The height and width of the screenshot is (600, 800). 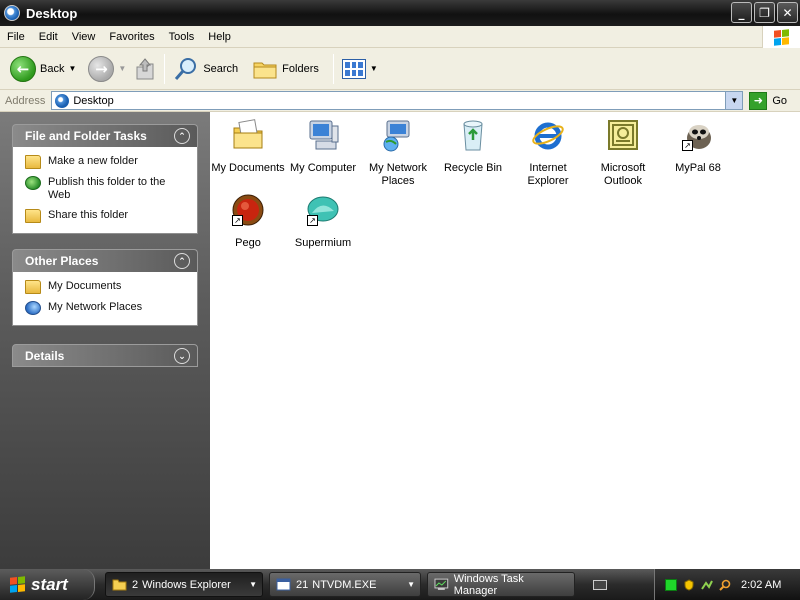 What do you see at coordinates (707, 585) in the screenshot?
I see `network-tray-icon` at bounding box center [707, 585].